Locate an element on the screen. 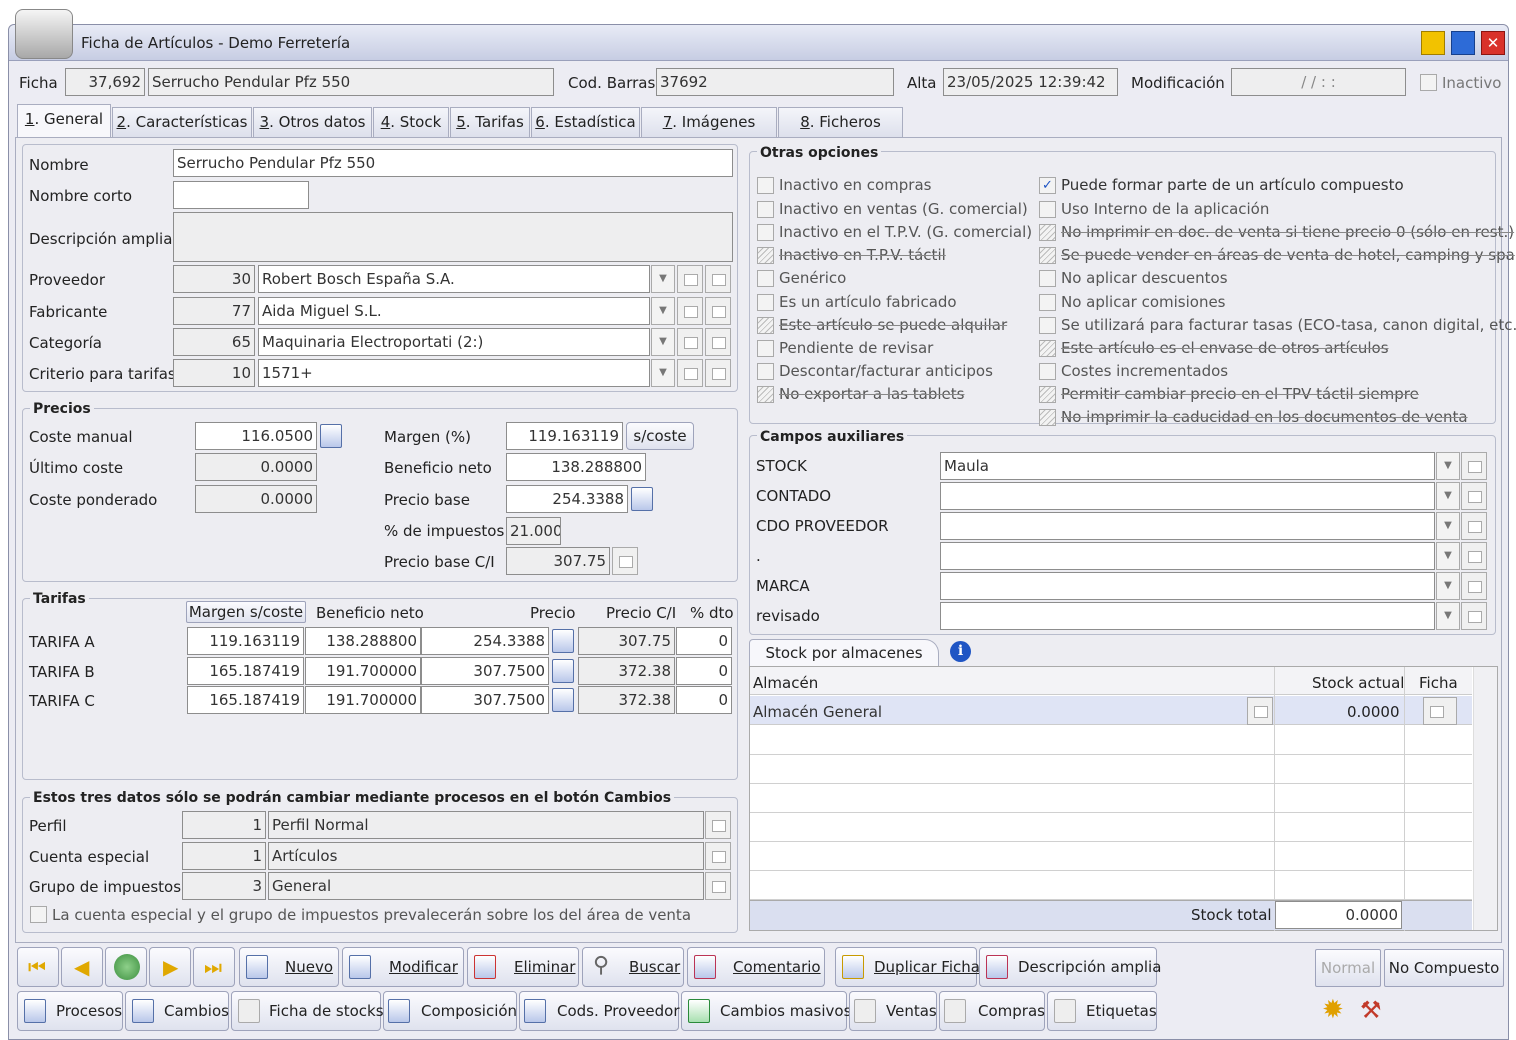 The width and height of the screenshot is (1516, 1040). no-compuesto-button: No Compuesto is located at coordinates (1444, 968).